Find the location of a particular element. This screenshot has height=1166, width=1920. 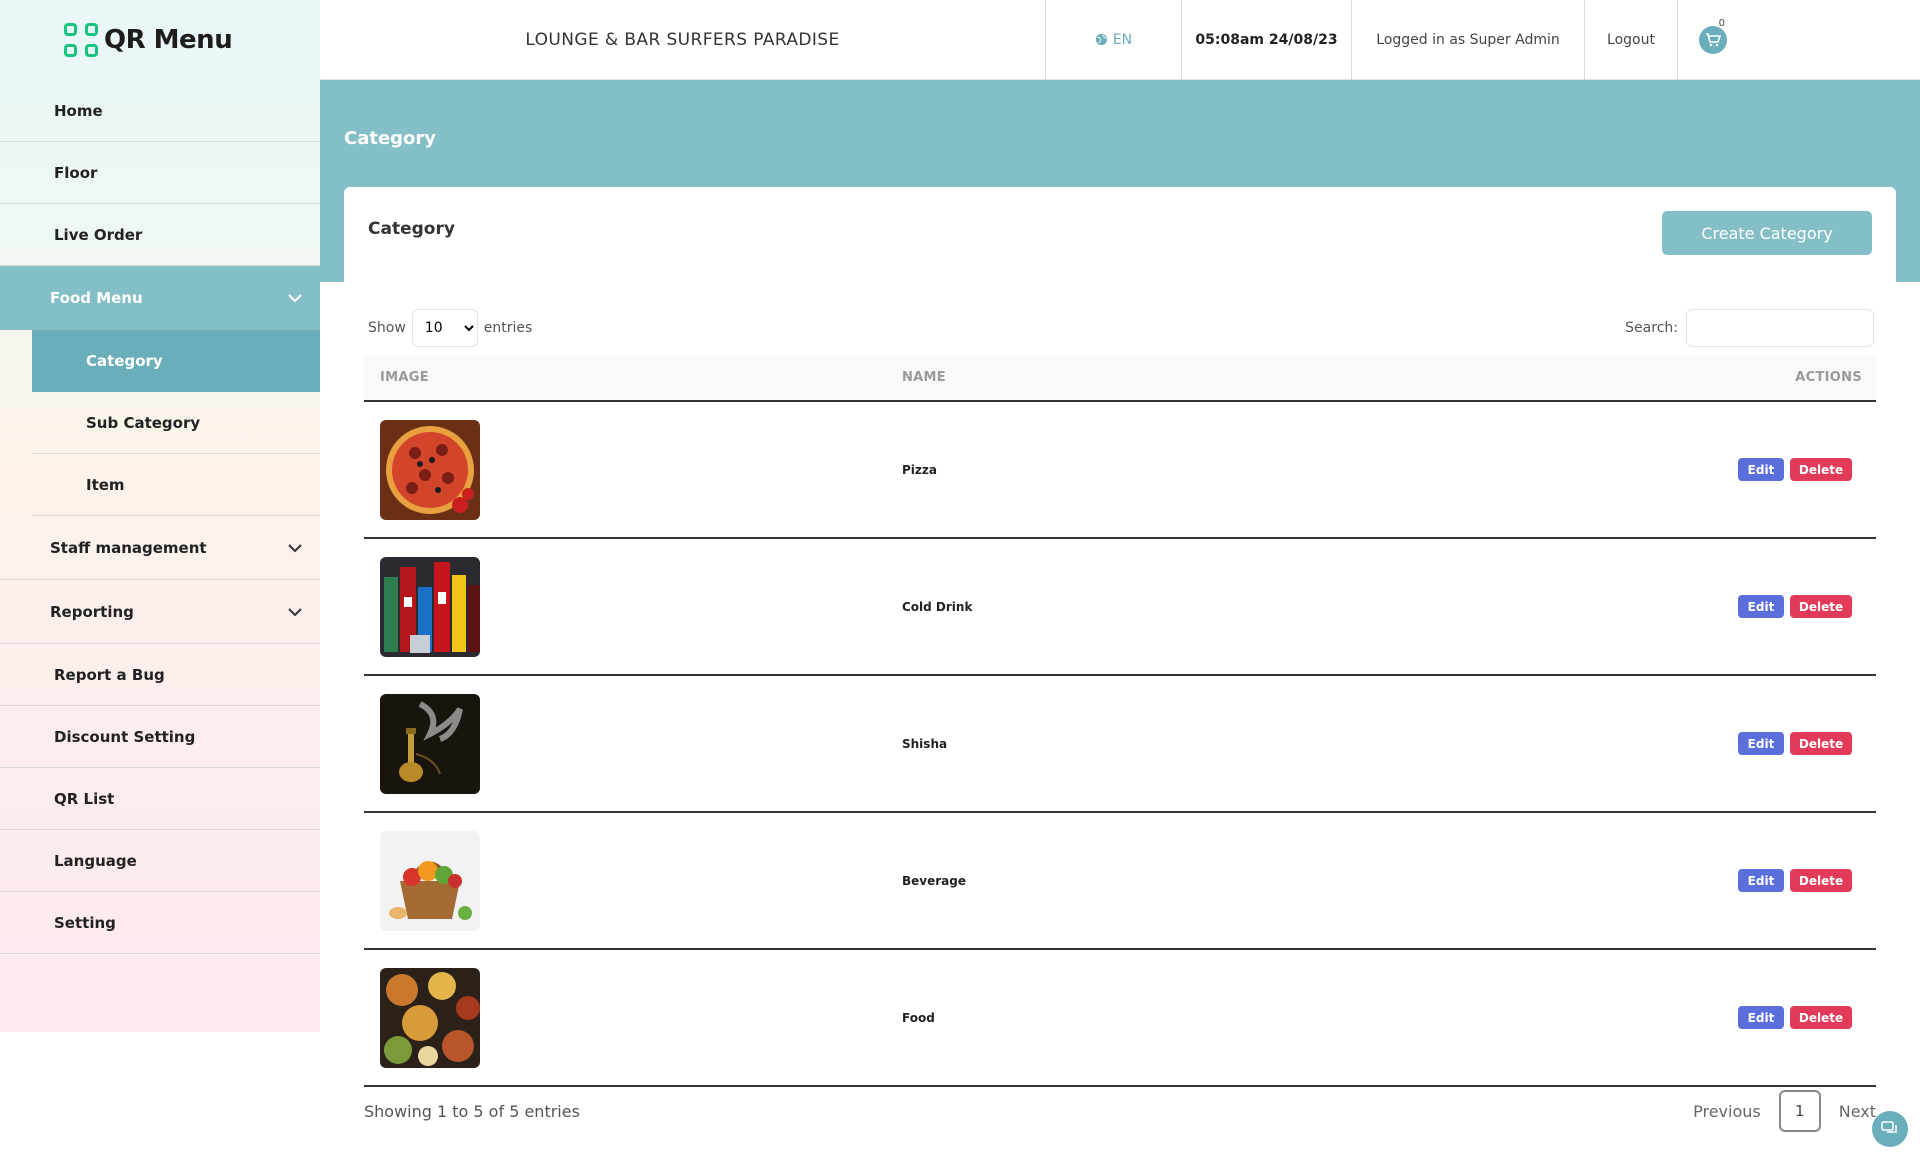

sidebar-item-staff-management: Staff management is located at coordinates (160, 548).